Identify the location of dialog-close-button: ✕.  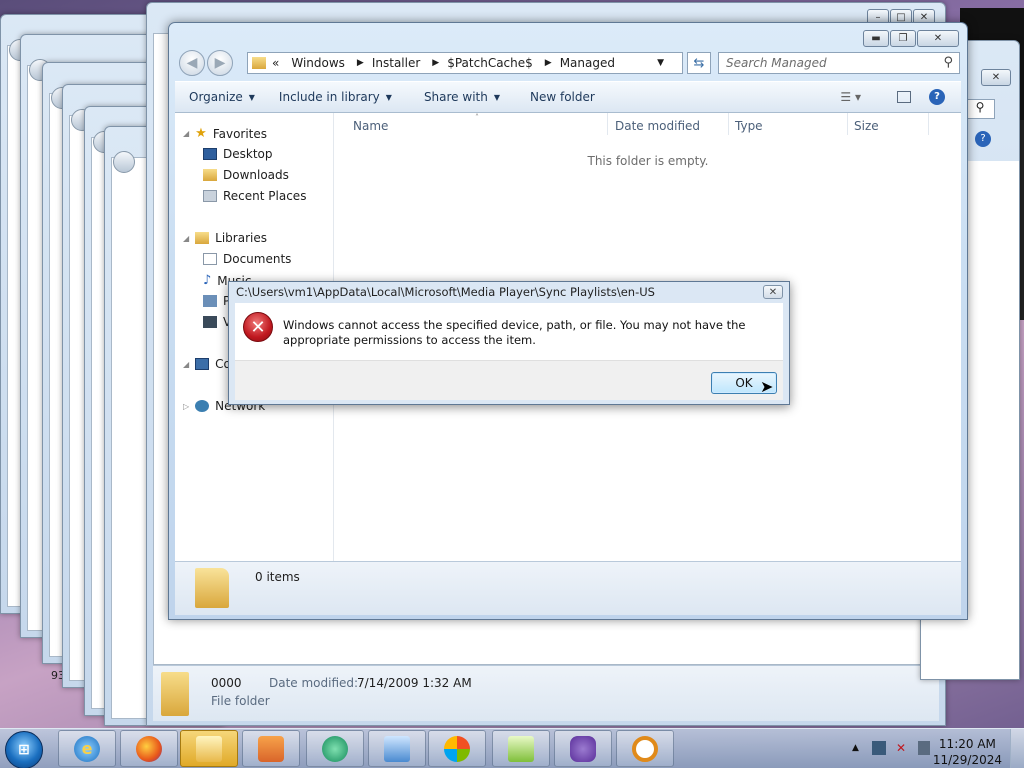
(773, 292).